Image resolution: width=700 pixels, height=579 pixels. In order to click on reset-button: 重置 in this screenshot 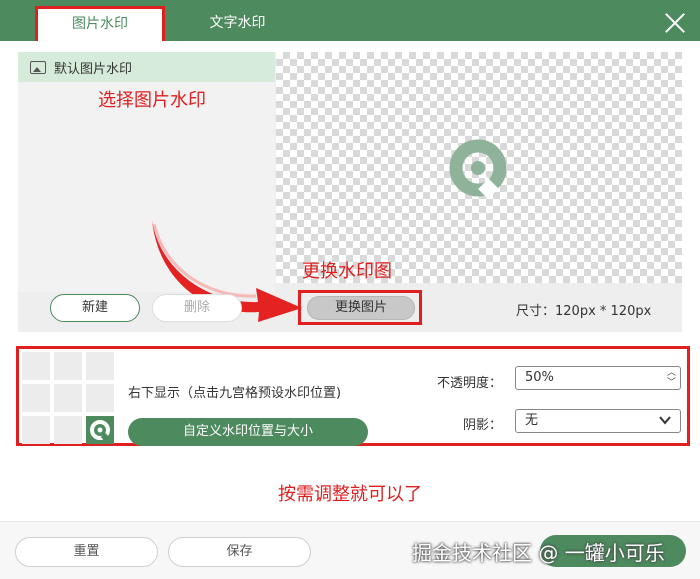, I will do `click(86, 552)`.